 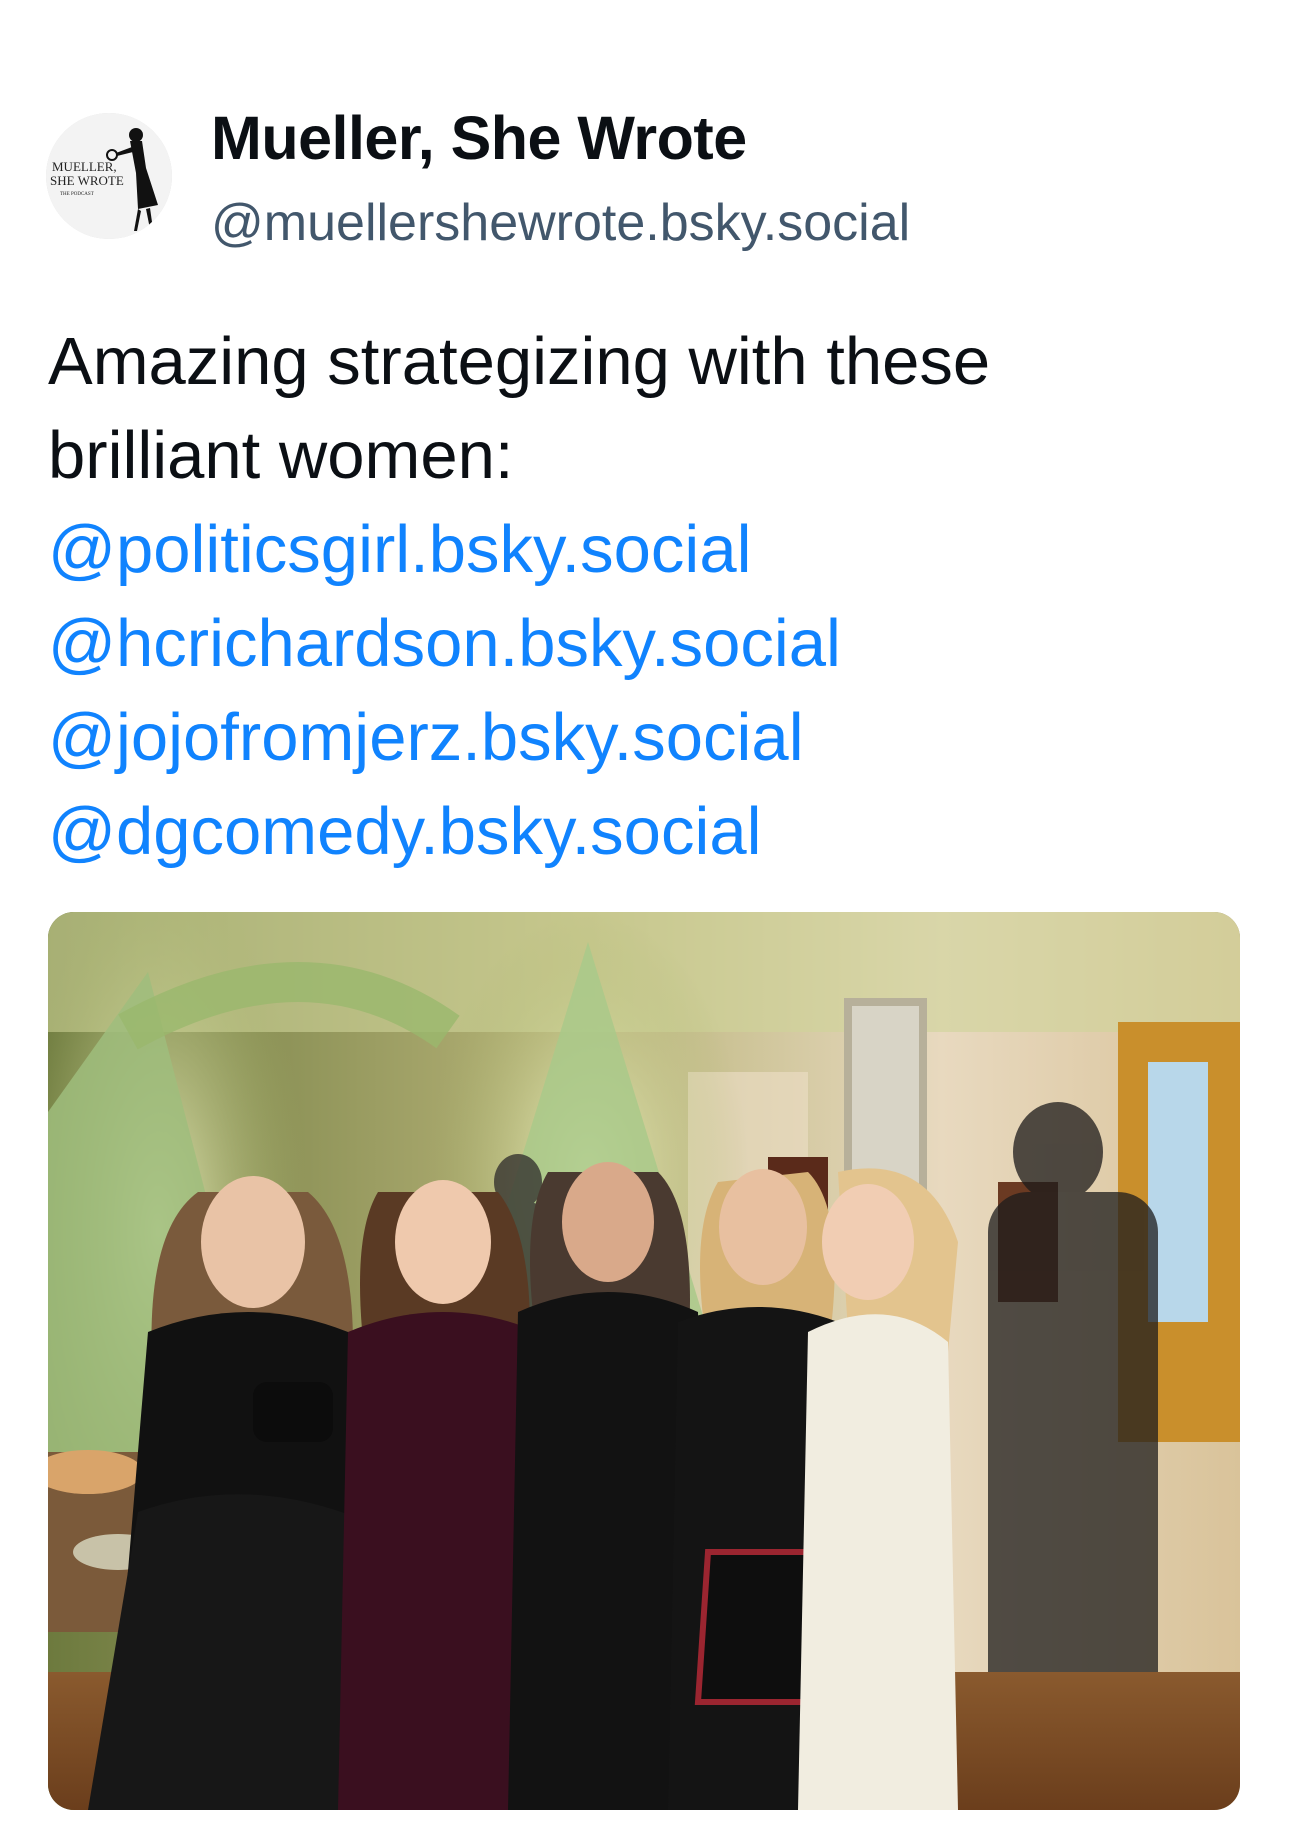 I want to click on mention-link-jojofromjerz: @jojofromjerz.bsky.social, so click(x=648, y=738).